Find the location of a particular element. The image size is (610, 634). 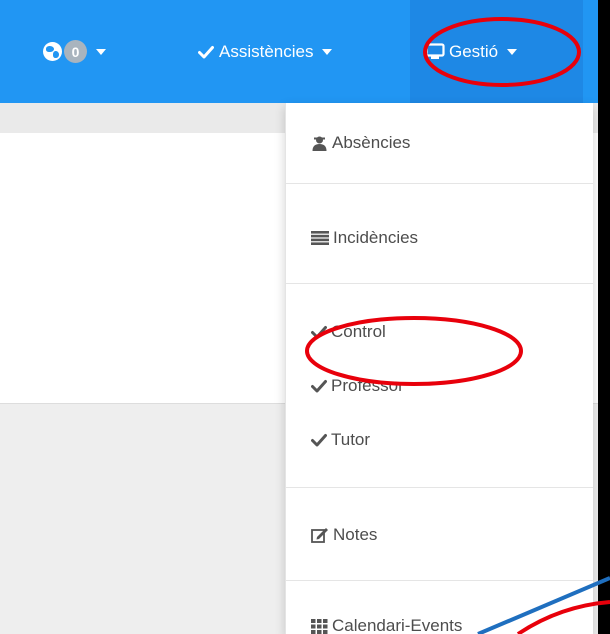

menu-item-control: Control is located at coordinates (348, 332).